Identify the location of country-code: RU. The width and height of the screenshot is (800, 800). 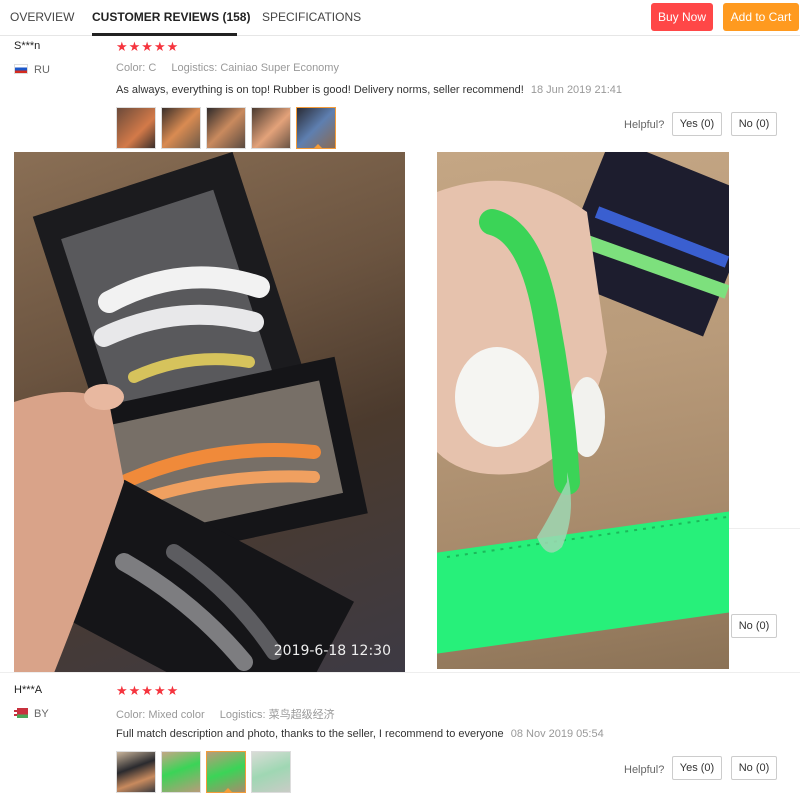
(42, 70).